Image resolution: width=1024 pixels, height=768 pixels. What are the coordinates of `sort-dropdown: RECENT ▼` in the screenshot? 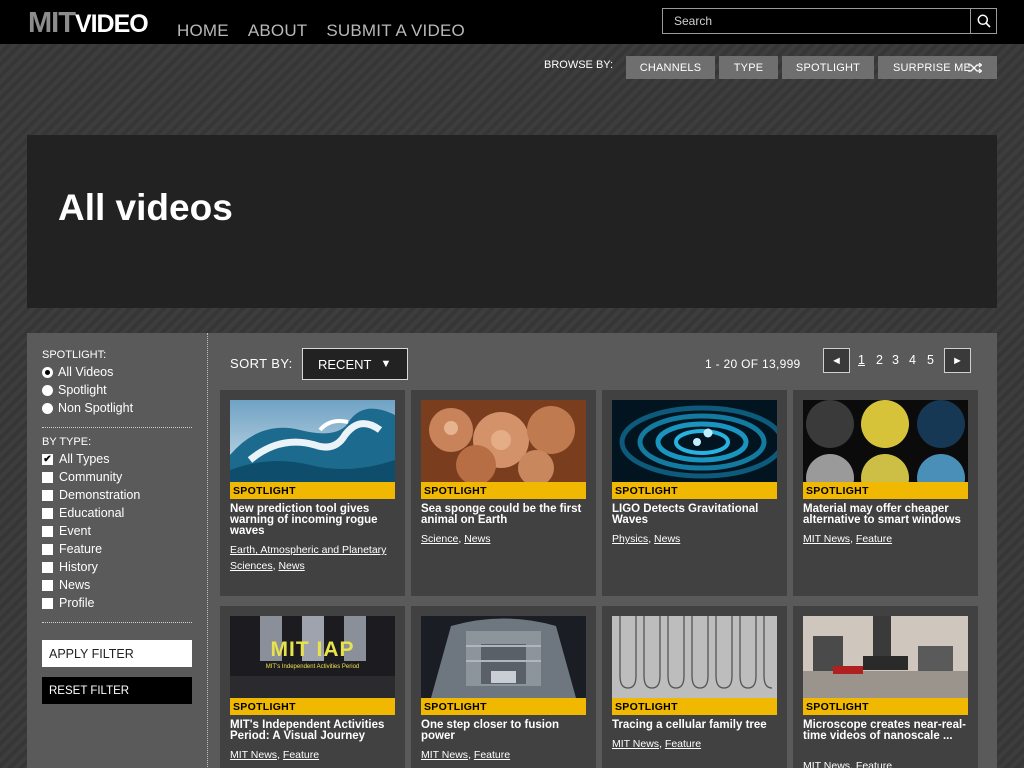 It's located at (355, 364).